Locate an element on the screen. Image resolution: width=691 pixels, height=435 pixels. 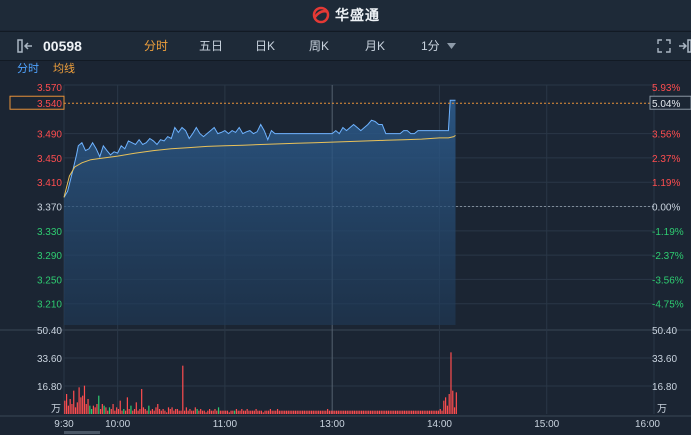
volume-unit-label-right: 万 is located at coordinates (662, 409).